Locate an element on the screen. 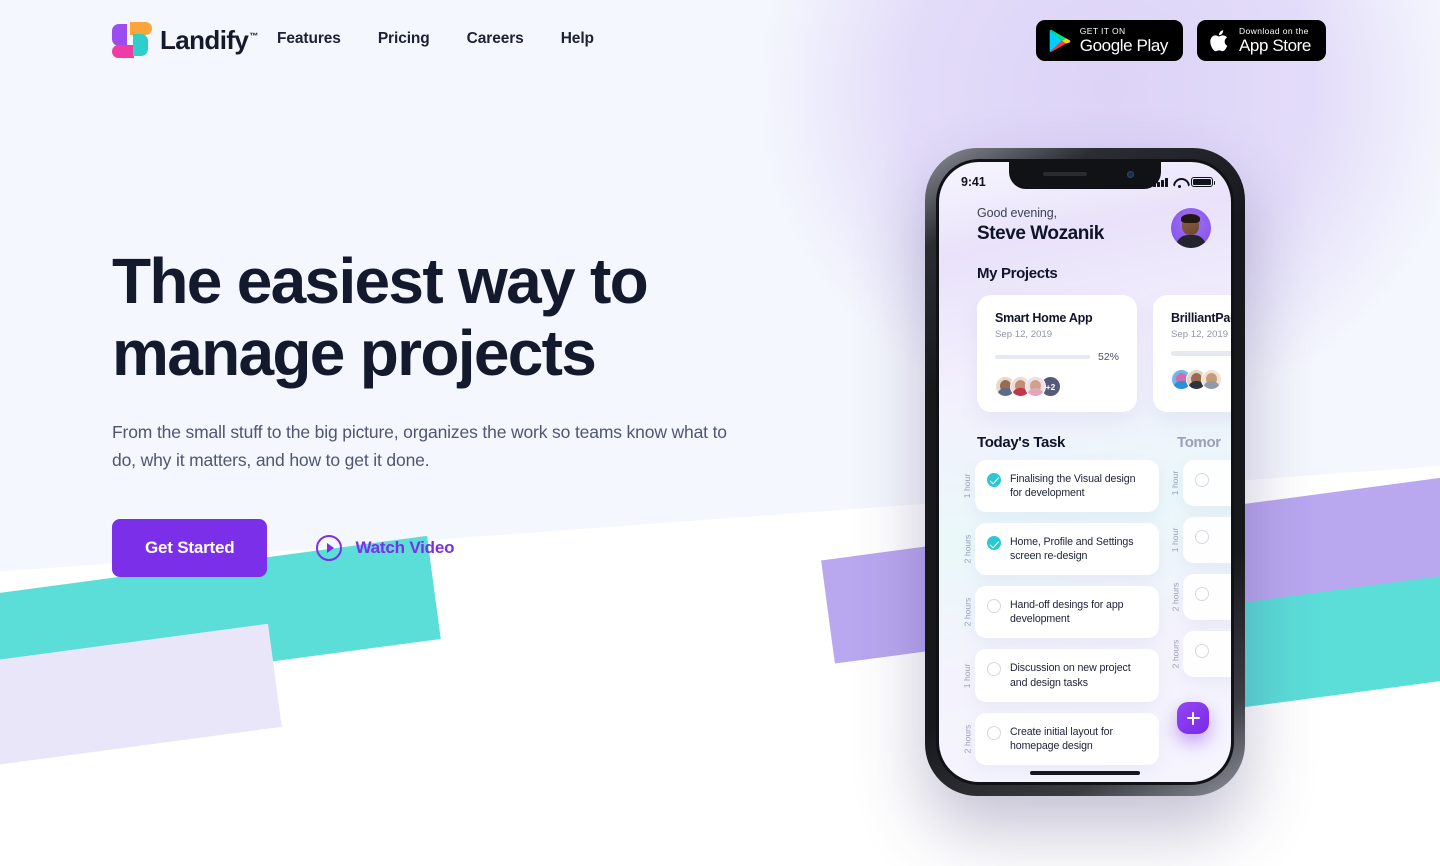 The image size is (1440, 866). app-store-label: App Store is located at coordinates (1274, 46).